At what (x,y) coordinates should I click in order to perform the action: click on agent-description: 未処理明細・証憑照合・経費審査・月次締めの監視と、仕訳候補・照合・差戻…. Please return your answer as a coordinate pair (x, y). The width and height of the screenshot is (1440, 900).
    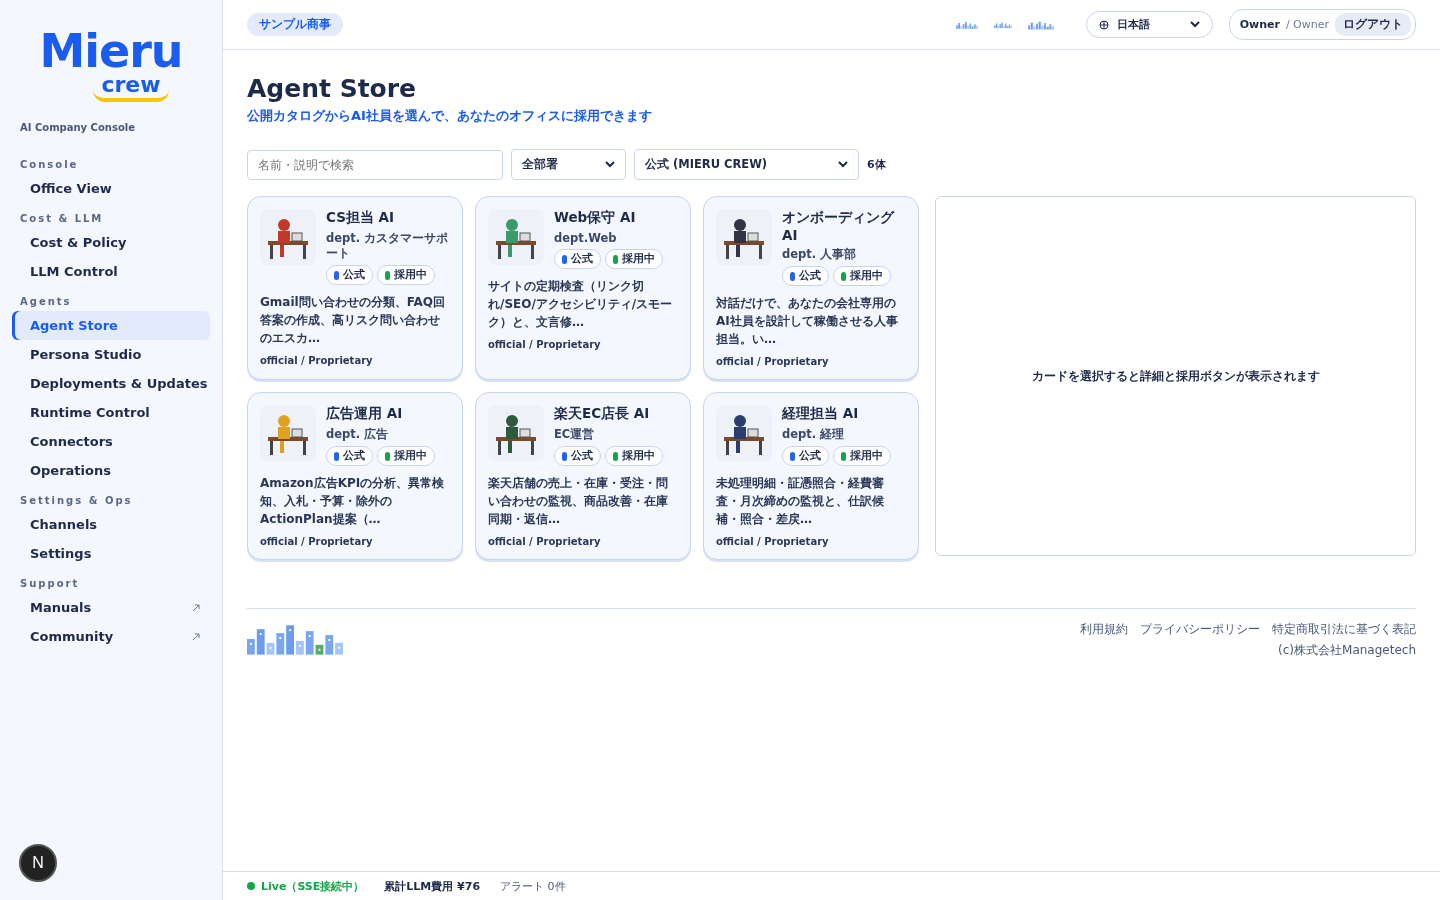
    Looking at the image, I should click on (800, 501).